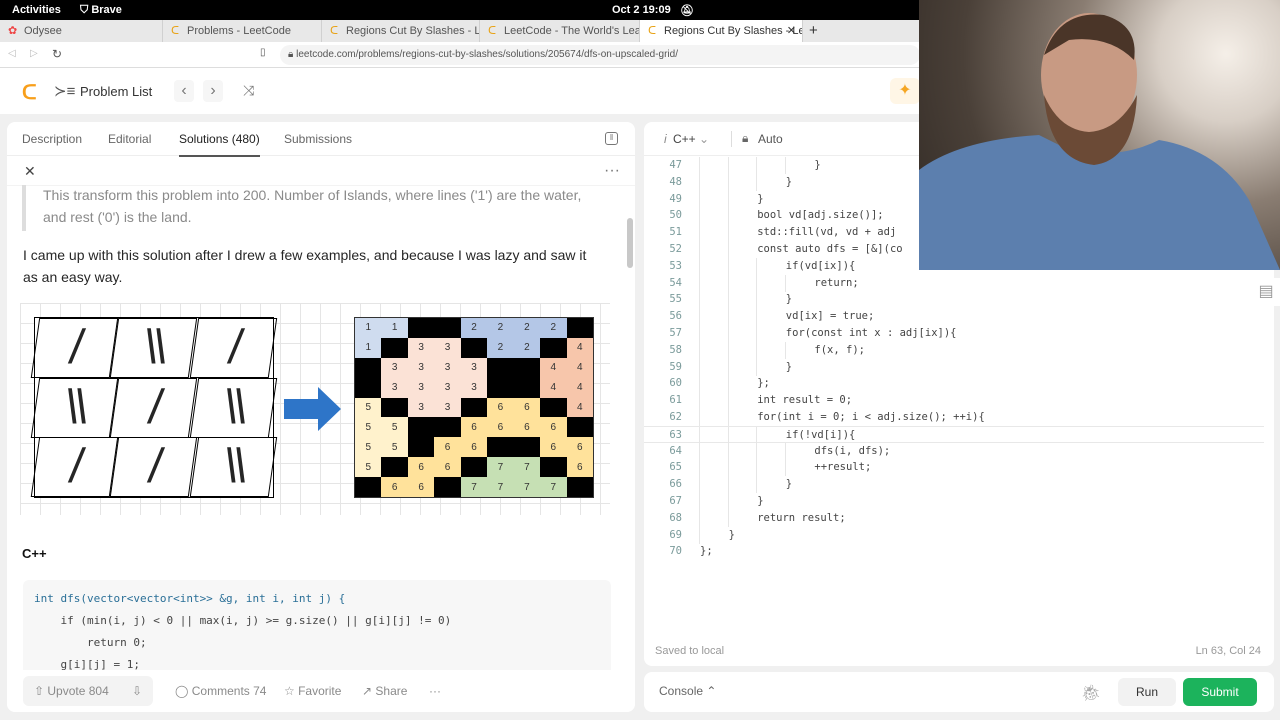  Describe the element at coordinates (843, 467) in the screenshot. I see `code-text: ++result;` at that location.